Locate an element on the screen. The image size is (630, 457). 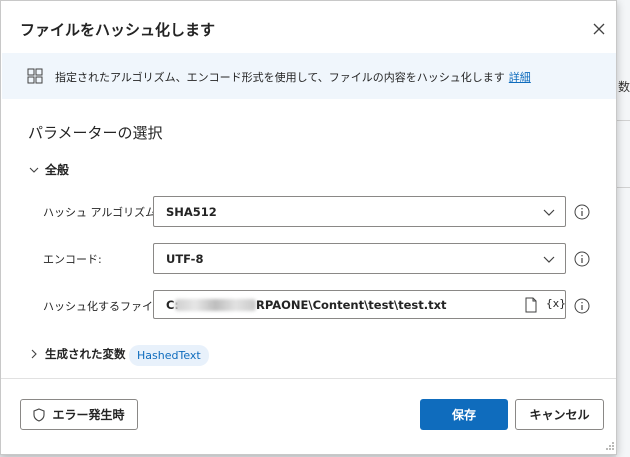
file-path-input: C: RPAONE\Content\test\test.txt {x} is located at coordinates (359, 304).